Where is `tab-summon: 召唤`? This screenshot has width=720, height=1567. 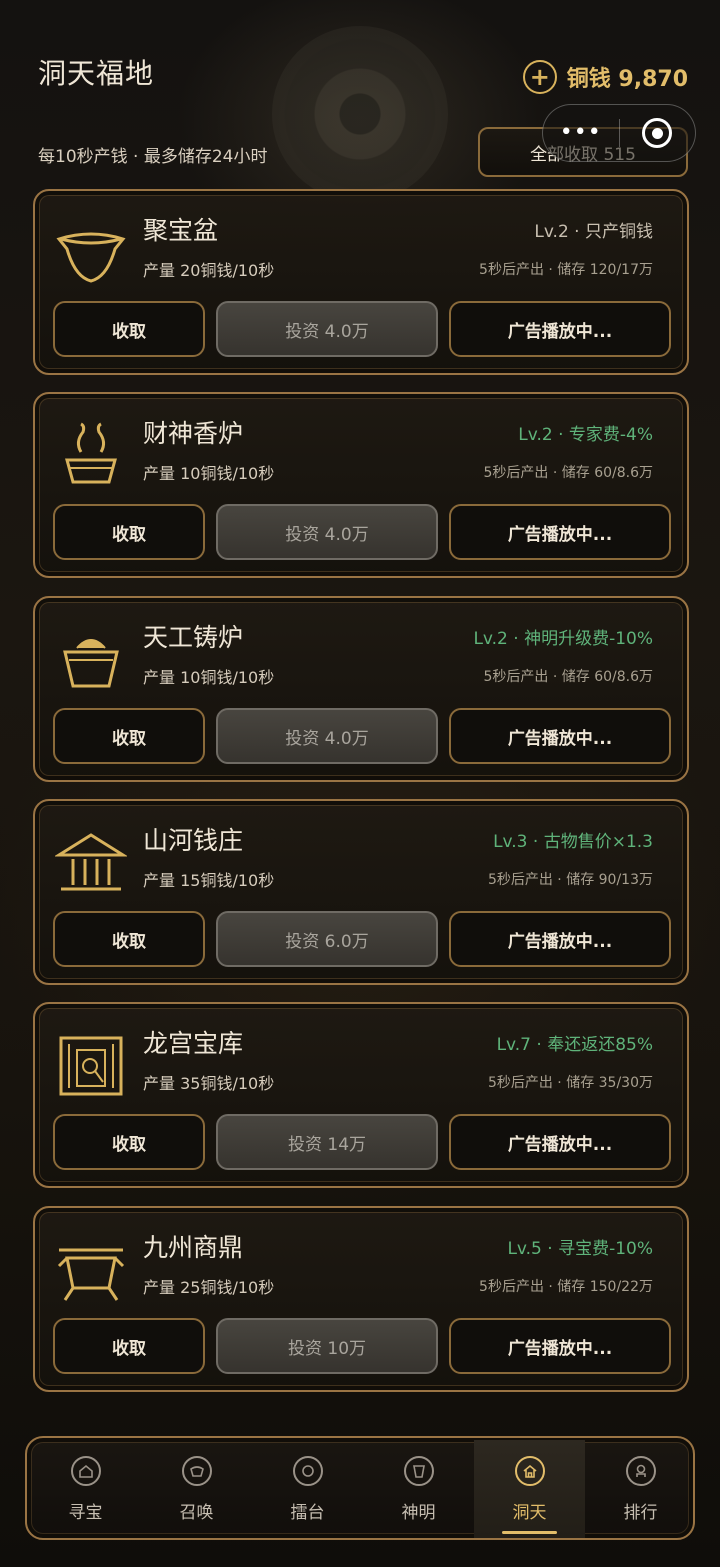
tab-summon: 召唤 is located at coordinates (196, 1489).